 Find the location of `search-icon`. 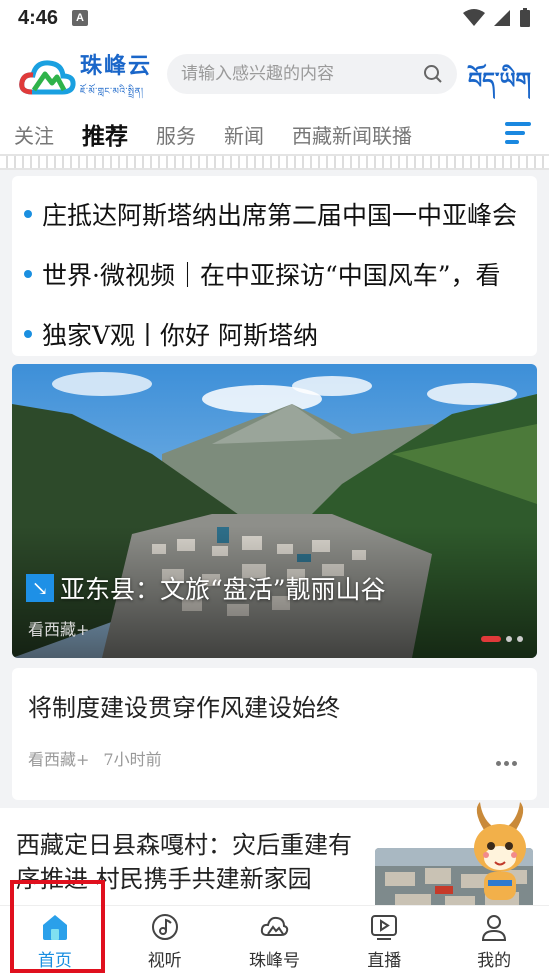

search-icon is located at coordinates (433, 74).